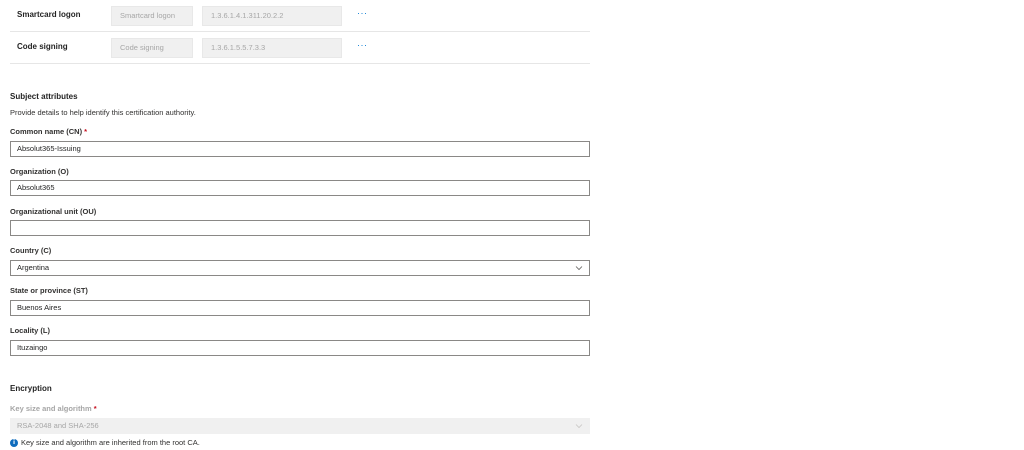 The width and height of the screenshot is (1024, 450). I want to click on info-icon: i, so click(14, 442).